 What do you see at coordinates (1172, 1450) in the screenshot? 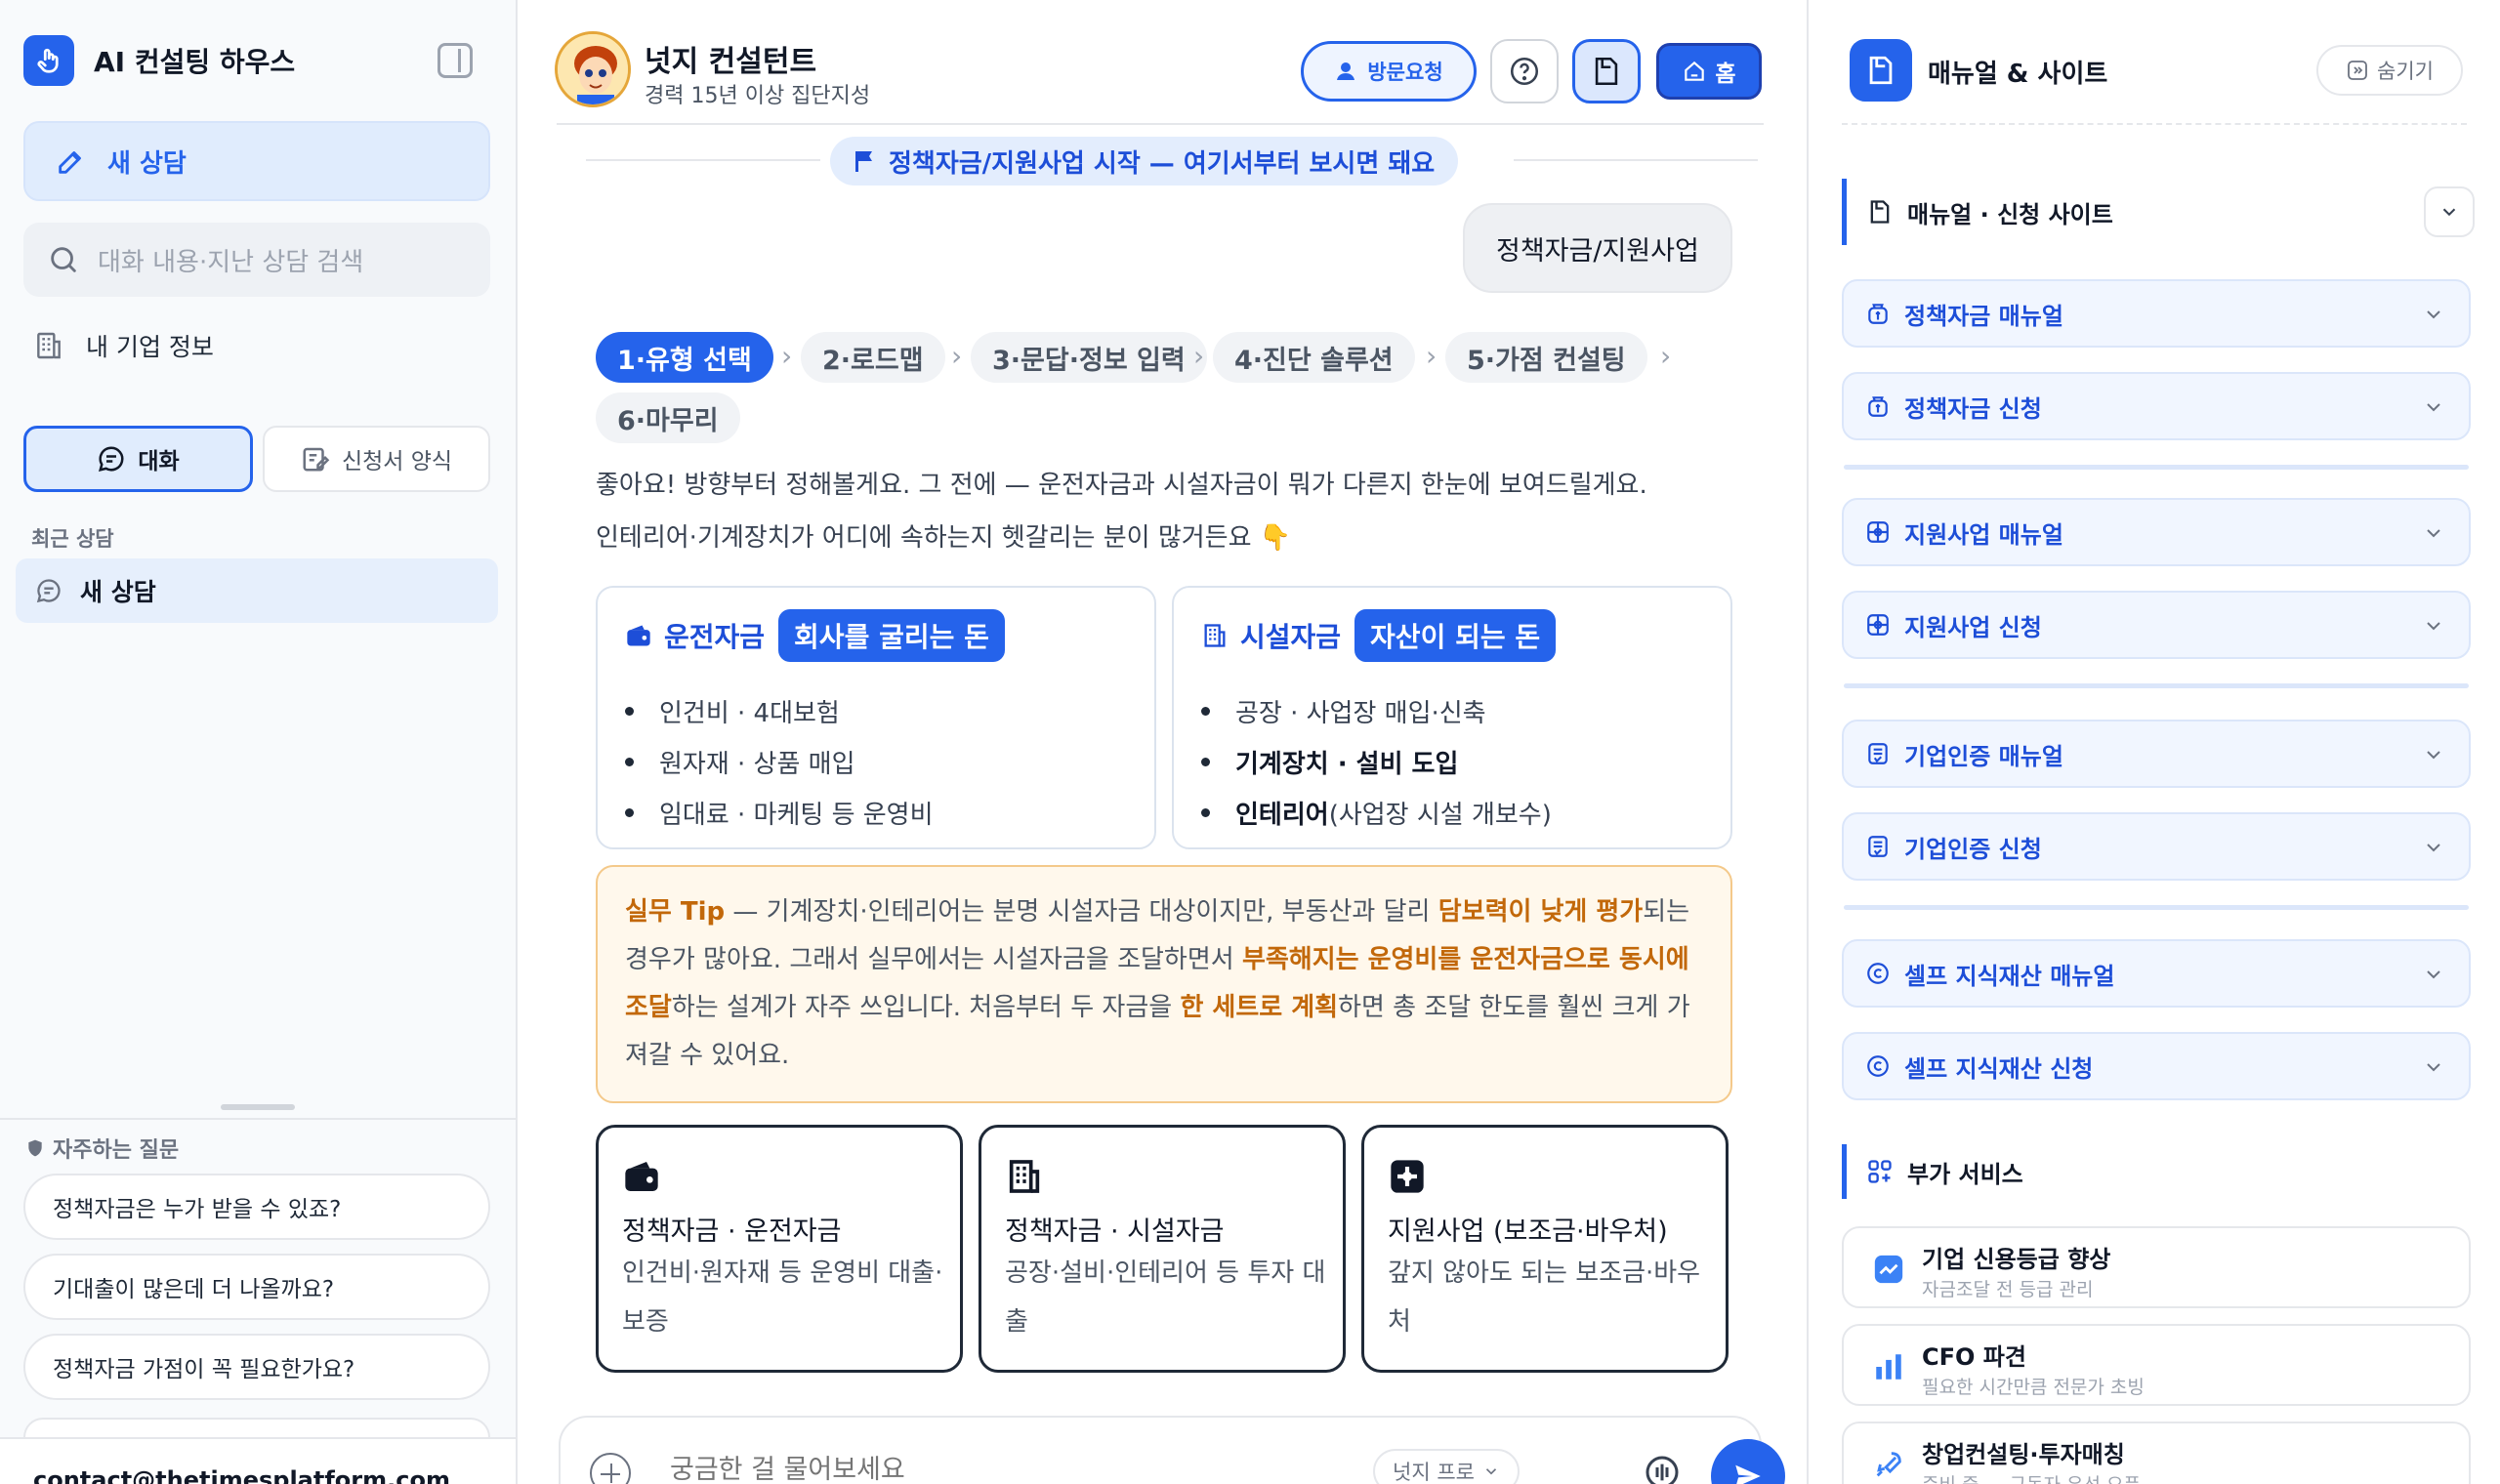
I see `message-composer: 넛지 프로` at bounding box center [1172, 1450].